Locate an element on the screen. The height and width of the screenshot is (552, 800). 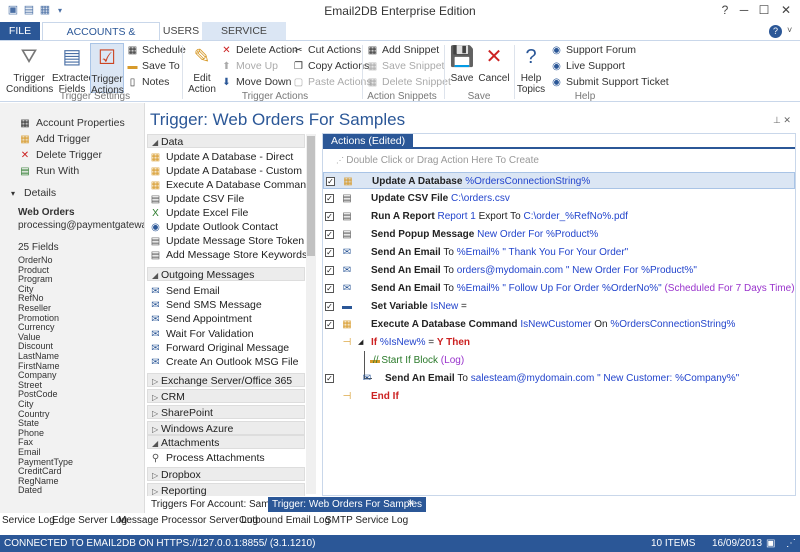
field-item: Country is located at coordinates (34, 414).